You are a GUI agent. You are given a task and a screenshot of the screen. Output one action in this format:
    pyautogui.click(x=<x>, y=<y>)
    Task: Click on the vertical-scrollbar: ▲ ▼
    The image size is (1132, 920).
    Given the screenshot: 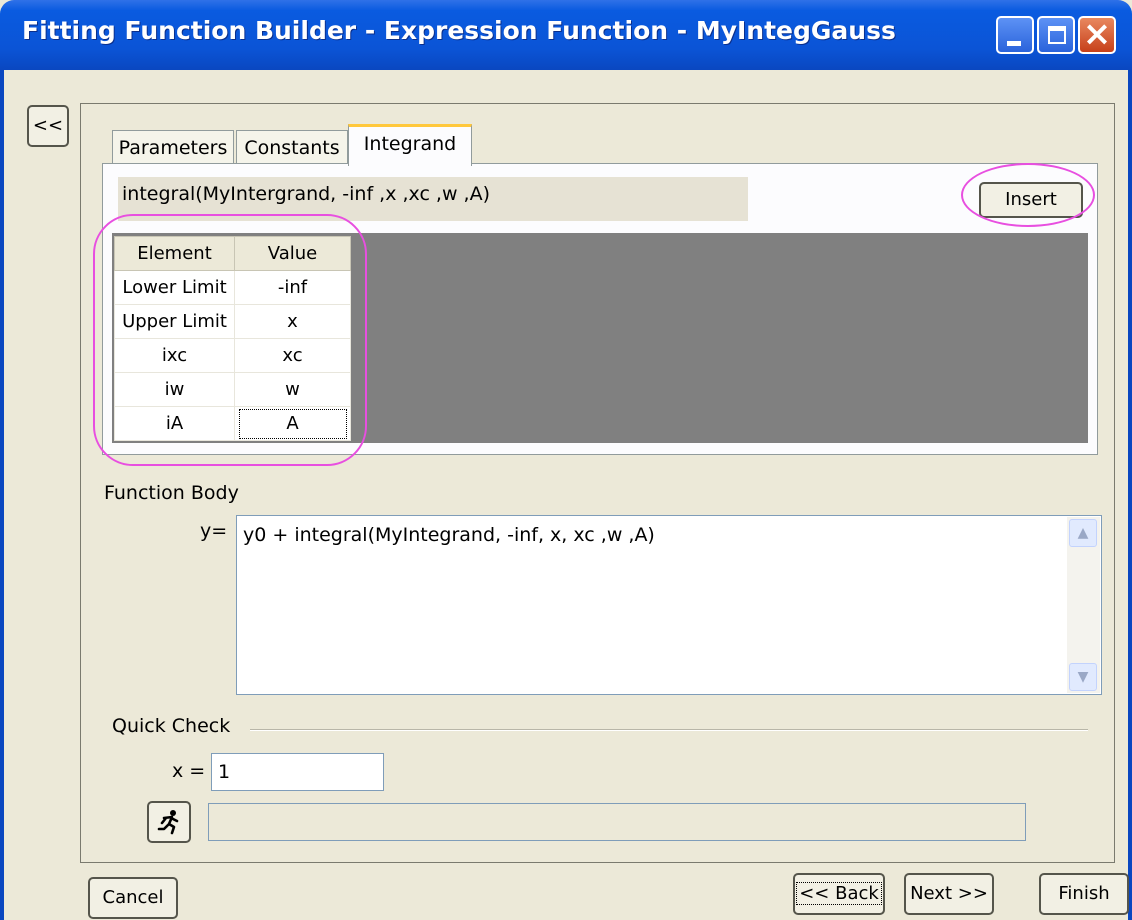 What is the action you would take?
    pyautogui.click(x=1083, y=605)
    